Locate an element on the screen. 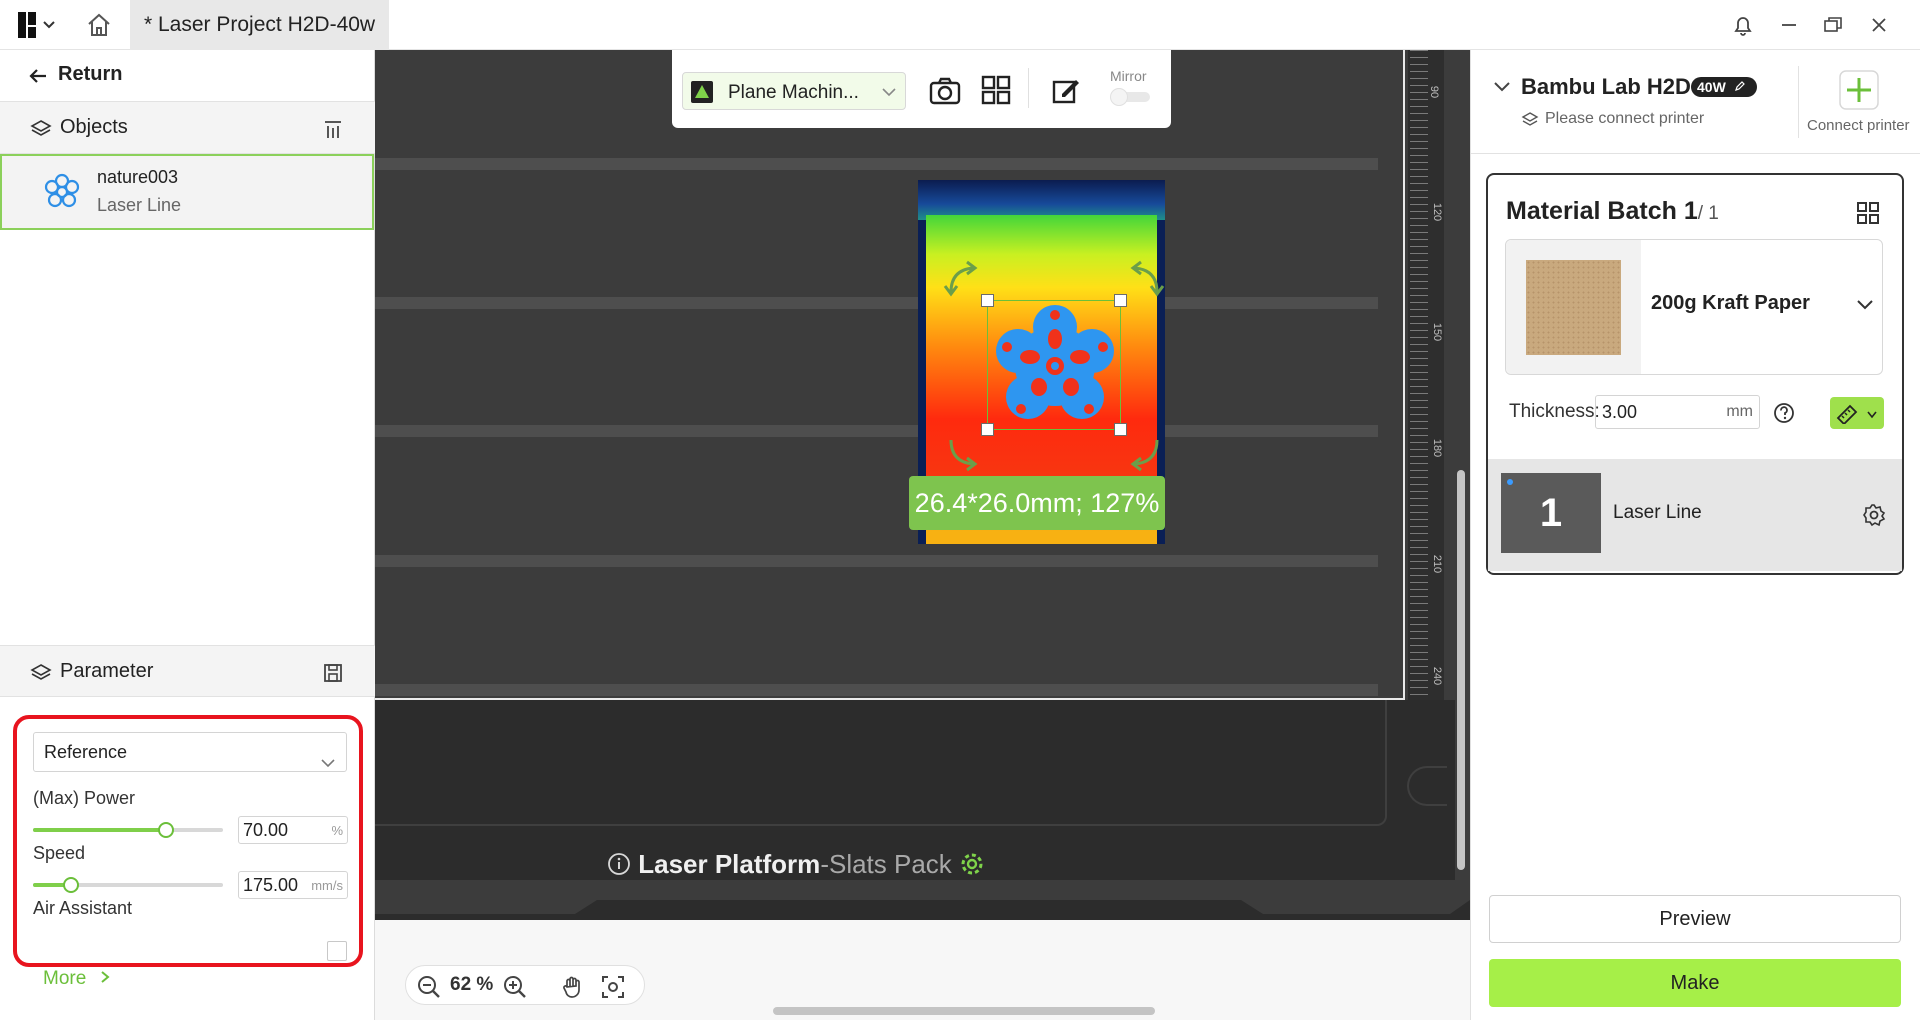  power-slider-fill is located at coordinates (99, 830).